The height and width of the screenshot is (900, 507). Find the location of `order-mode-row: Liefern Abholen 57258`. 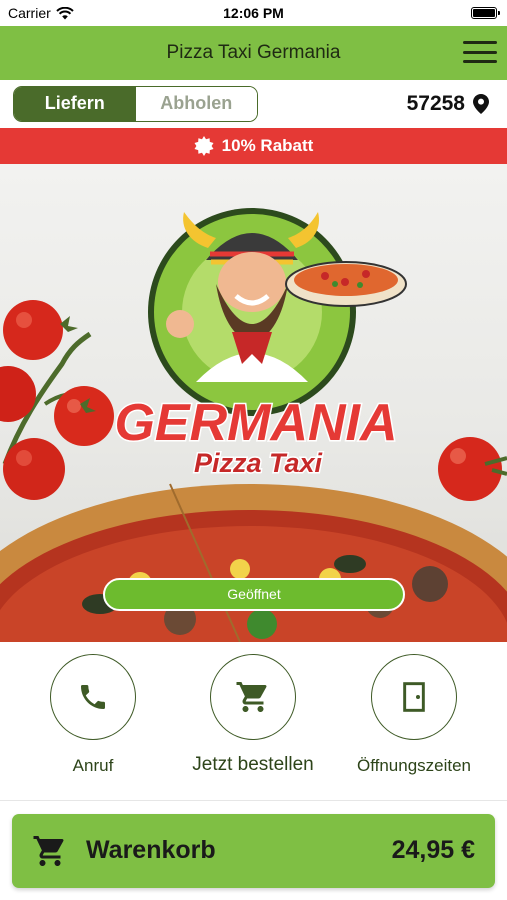

order-mode-row: Liefern Abholen 57258 is located at coordinates (253, 104).